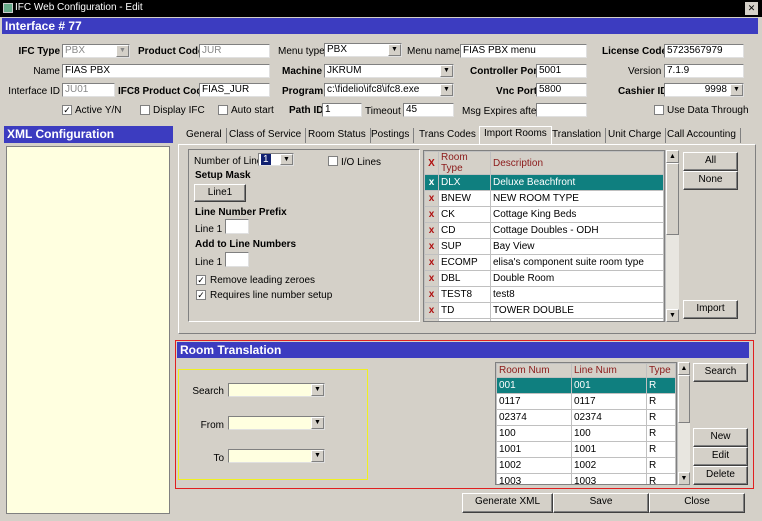 The image size is (762, 521). Describe the element at coordinates (145, 110) in the screenshot. I see `display-ifc-checkbox` at that location.